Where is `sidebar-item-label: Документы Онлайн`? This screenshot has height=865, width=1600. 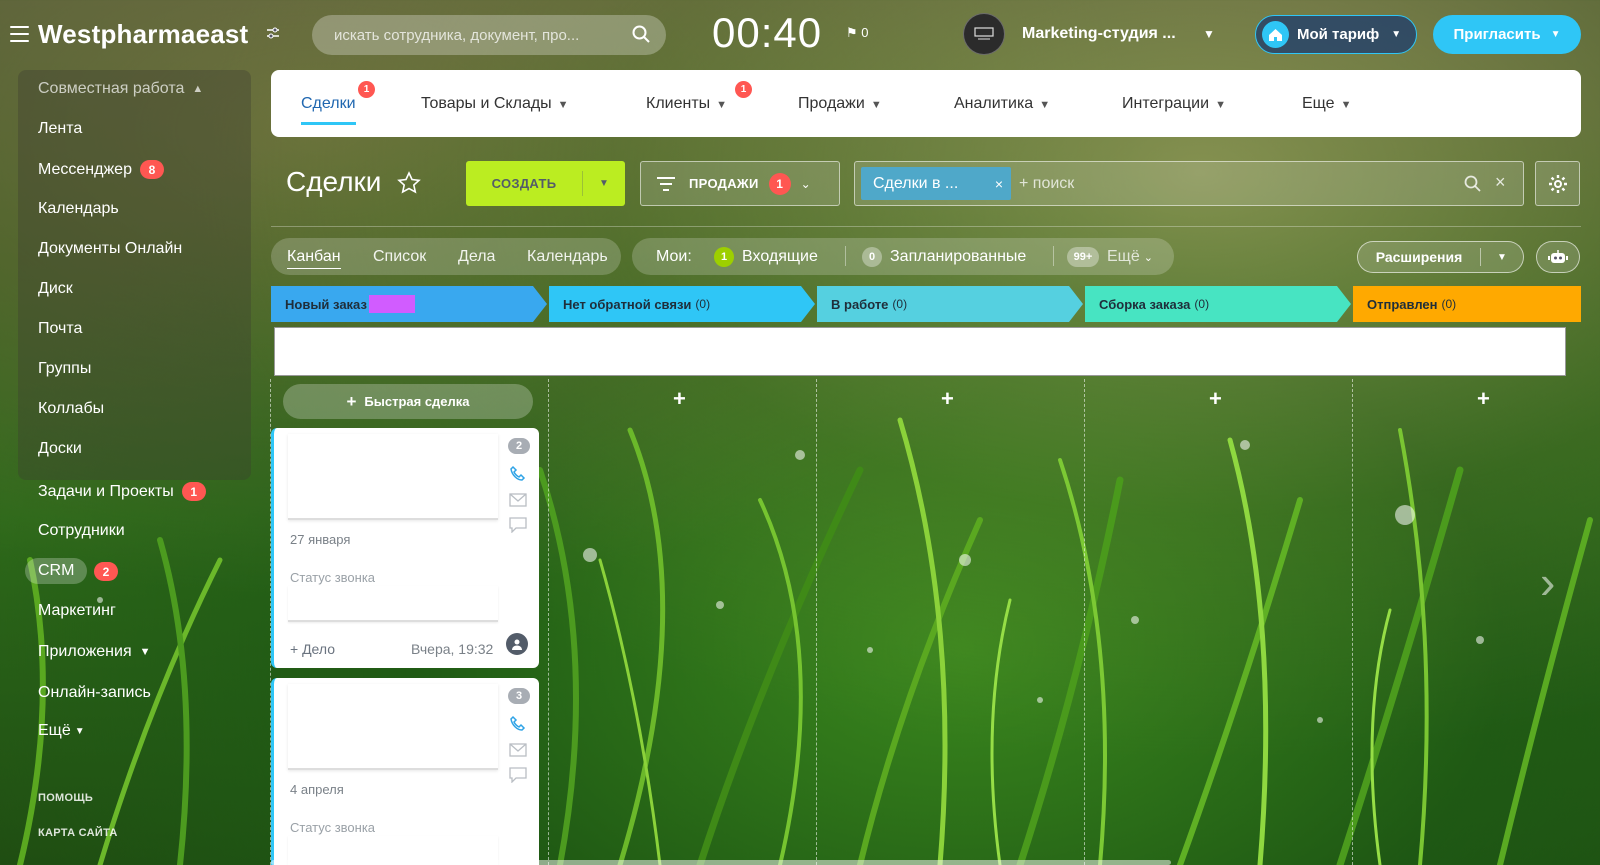
sidebar-item-label: Документы Онлайн is located at coordinates (110, 248).